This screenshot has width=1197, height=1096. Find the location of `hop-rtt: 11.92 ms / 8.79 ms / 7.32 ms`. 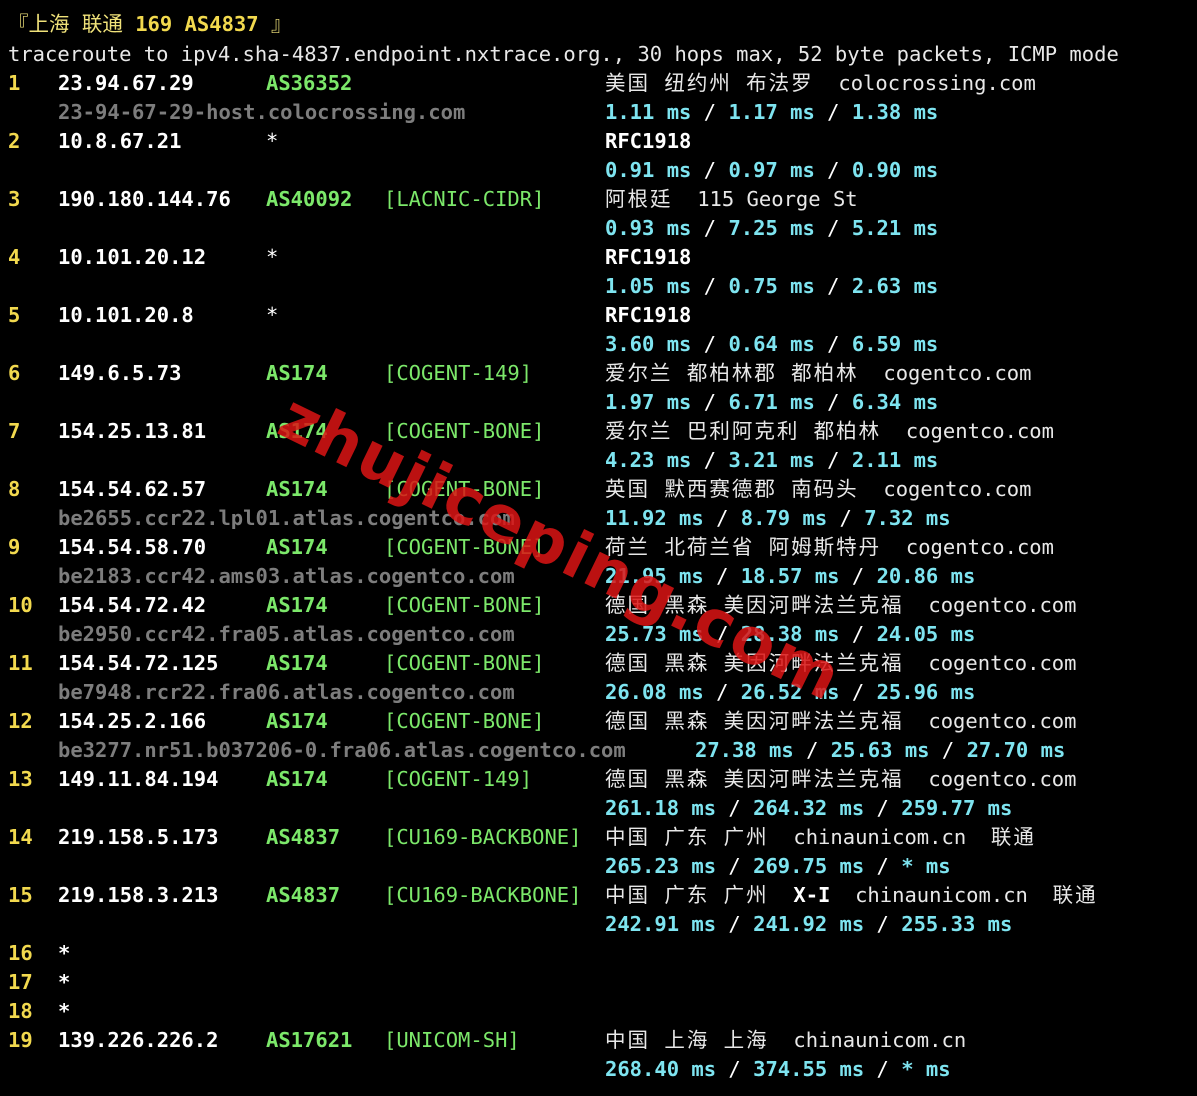

hop-rtt: 11.92 ms / 8.79 ms / 7.32 ms is located at coordinates (778, 518).